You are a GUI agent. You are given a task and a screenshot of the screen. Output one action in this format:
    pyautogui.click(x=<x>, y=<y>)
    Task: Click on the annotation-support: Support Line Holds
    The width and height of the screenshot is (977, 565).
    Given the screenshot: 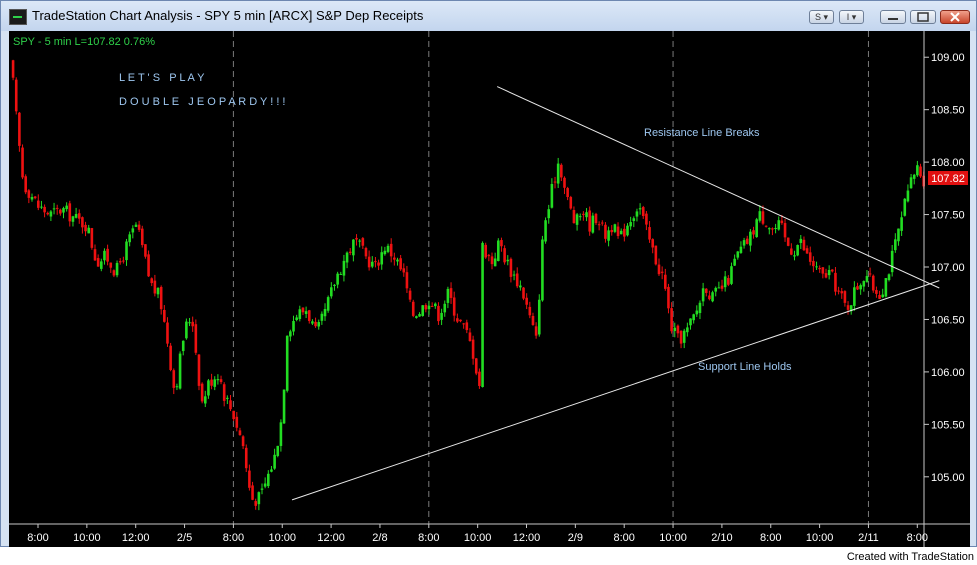 What is the action you would take?
    pyautogui.click(x=745, y=367)
    